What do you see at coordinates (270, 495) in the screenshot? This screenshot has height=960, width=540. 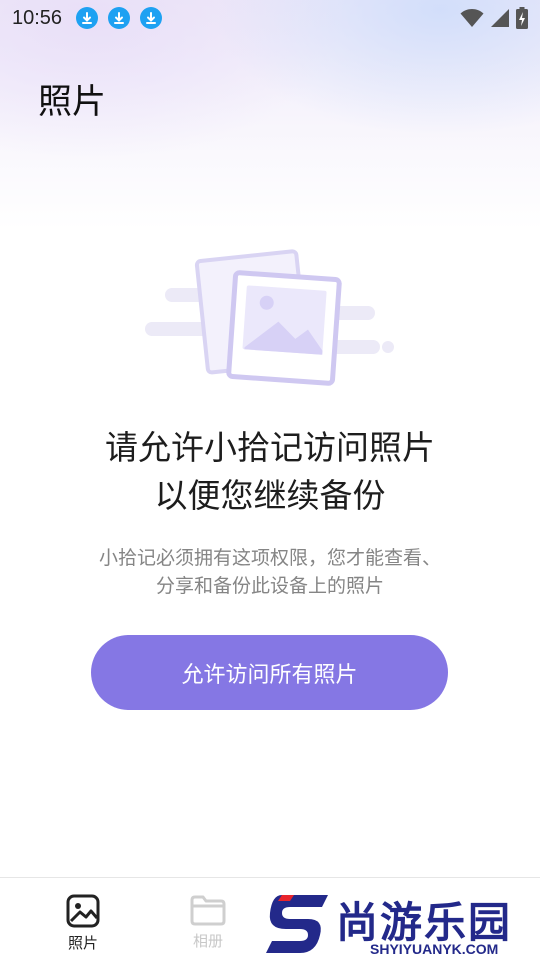 I see `headline-line-2: 以便您继续备份` at bounding box center [270, 495].